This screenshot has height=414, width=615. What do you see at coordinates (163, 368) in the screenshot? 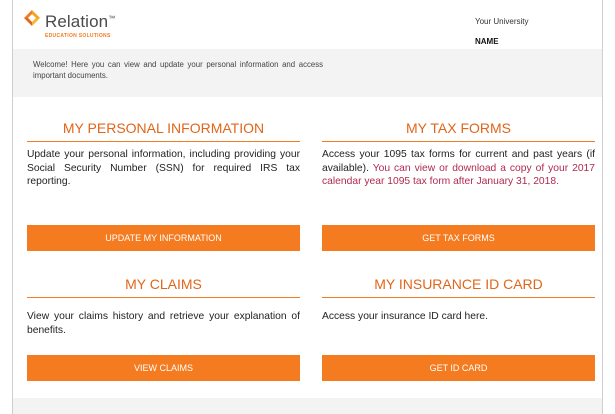
I see `view-claims-button: VIEW CLAIMS` at bounding box center [163, 368].